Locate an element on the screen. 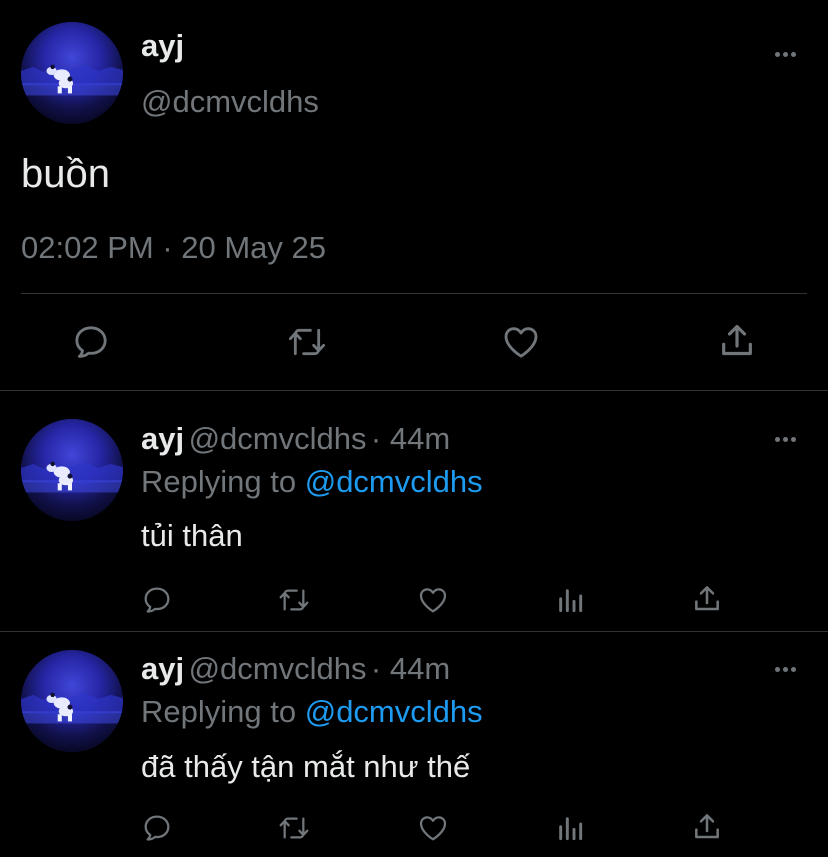  tweet-timestamp: 02:02 PM · 20 May 25 is located at coordinates (173, 247).